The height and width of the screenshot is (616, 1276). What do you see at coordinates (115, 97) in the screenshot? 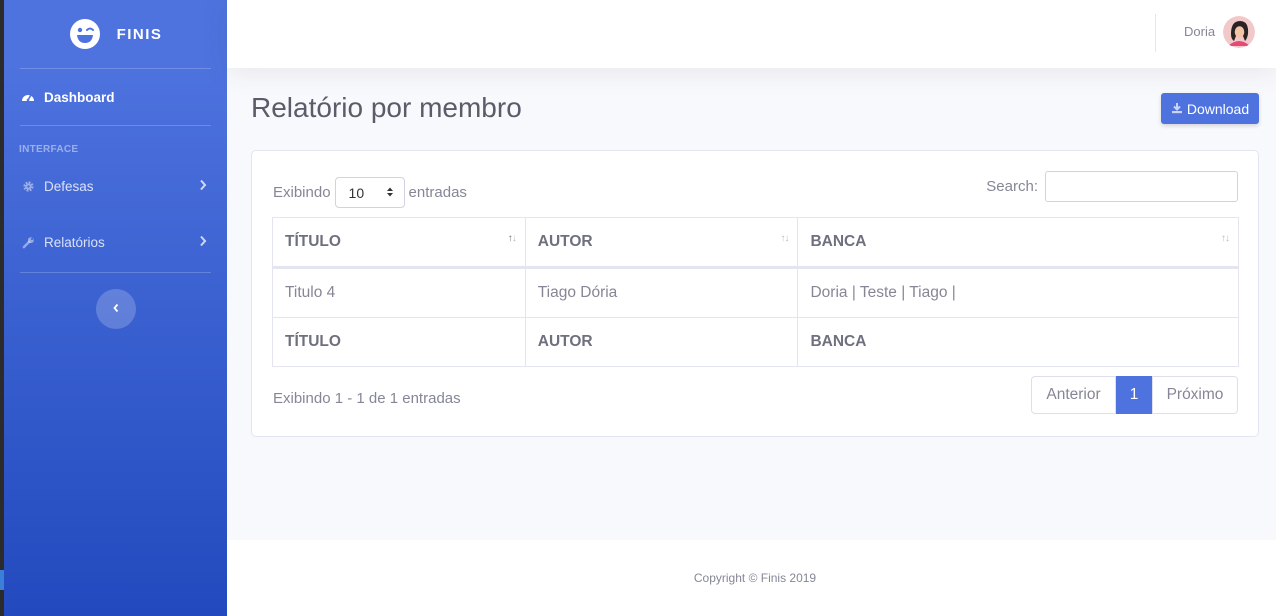
I see `sidebar-item-dashboard: Dashboard` at bounding box center [115, 97].